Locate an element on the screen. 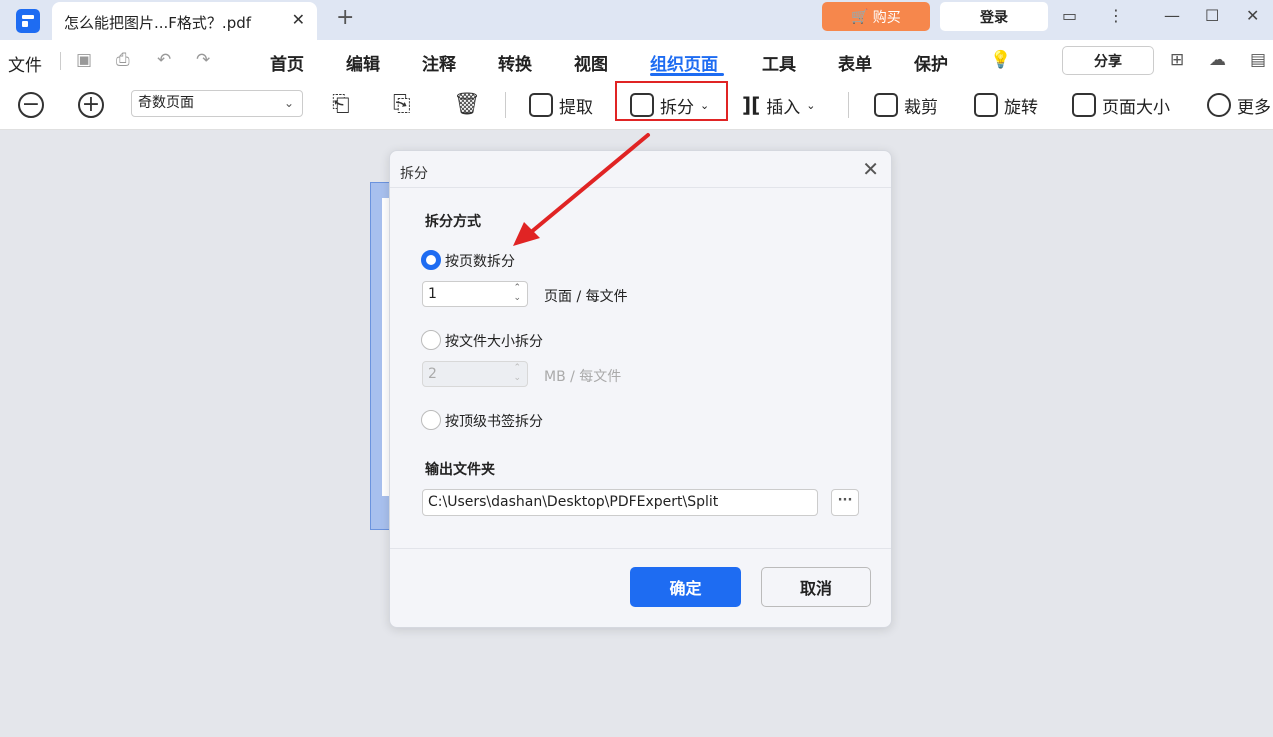 This screenshot has width=1273, height=737. page-size-label: 页面大小 is located at coordinates (1136, 107).